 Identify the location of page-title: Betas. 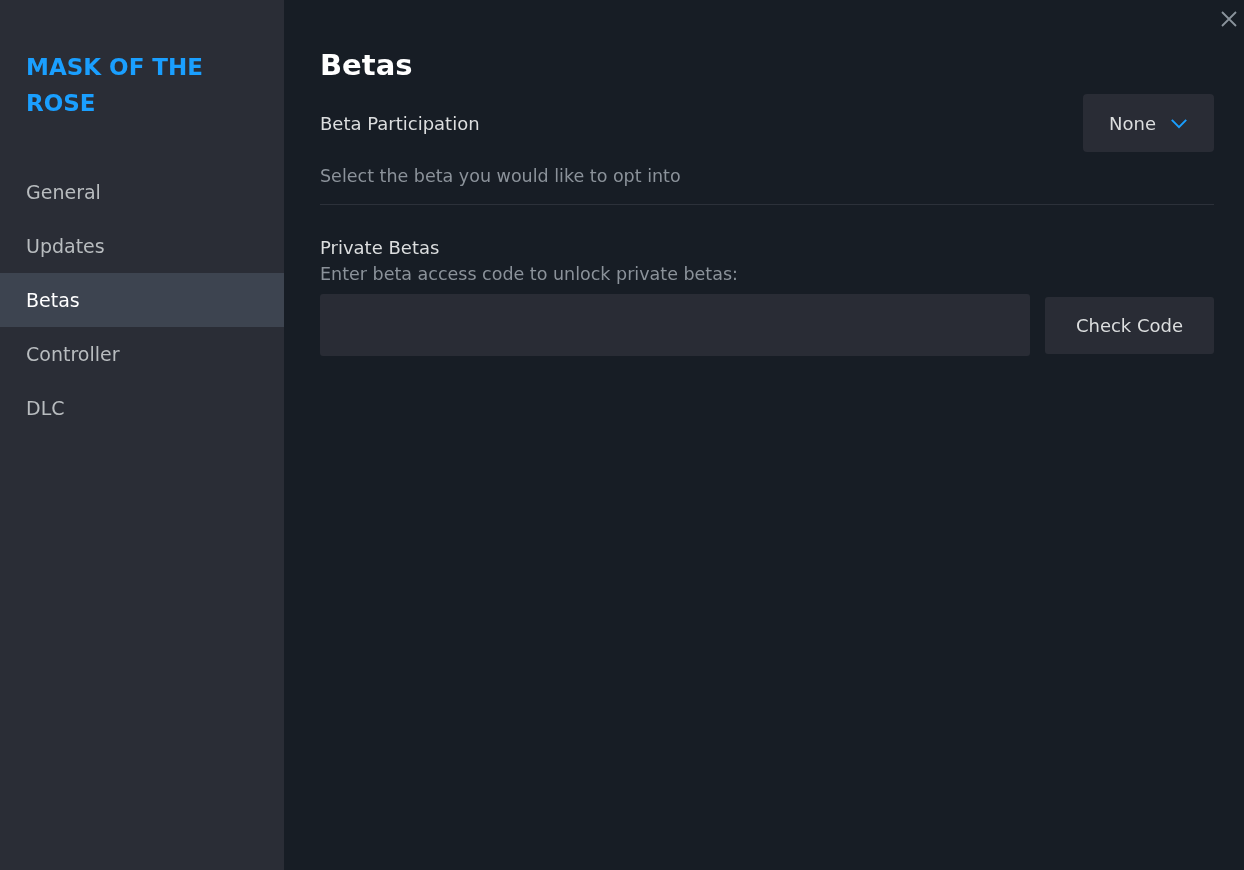
(367, 65).